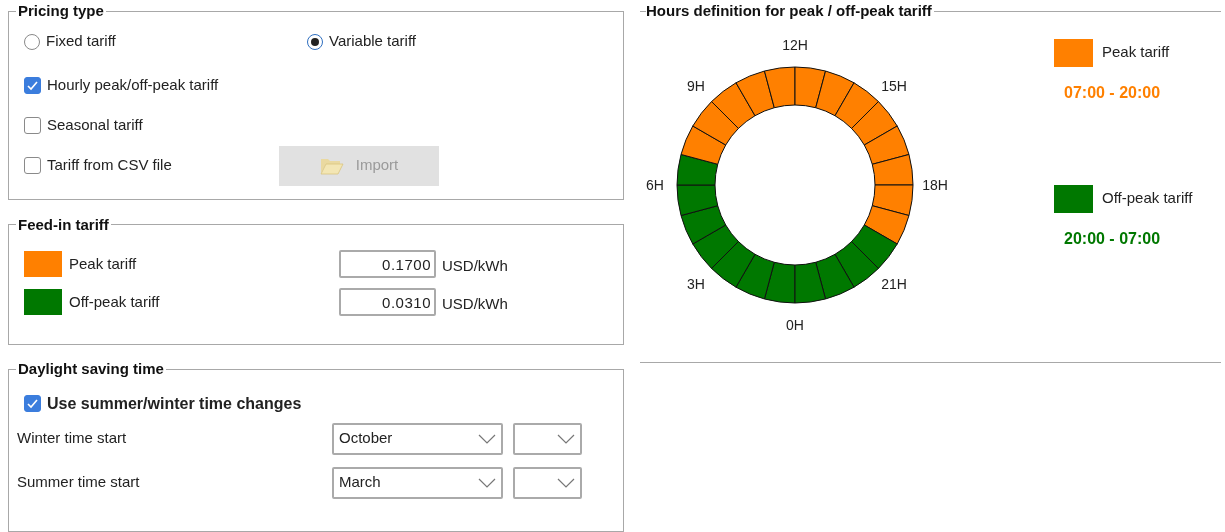 This screenshot has height=532, width=1225. Describe the element at coordinates (331, 165) in the screenshot. I see `folder-icon` at that location.